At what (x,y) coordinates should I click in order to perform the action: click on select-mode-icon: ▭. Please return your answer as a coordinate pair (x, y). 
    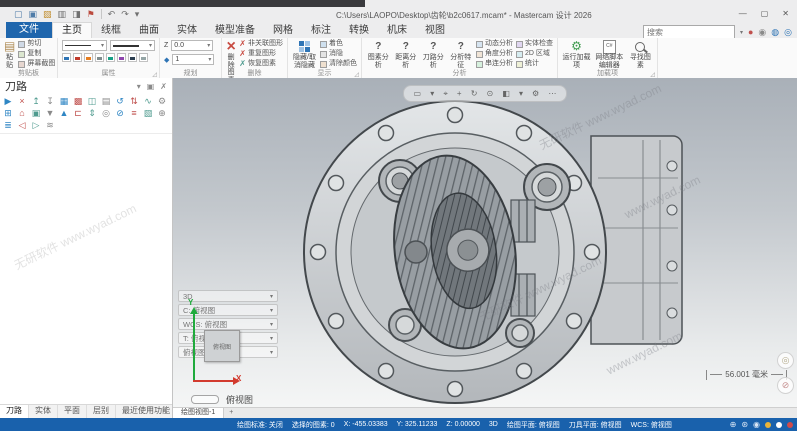
    Looking at the image, I should click on (418, 93).